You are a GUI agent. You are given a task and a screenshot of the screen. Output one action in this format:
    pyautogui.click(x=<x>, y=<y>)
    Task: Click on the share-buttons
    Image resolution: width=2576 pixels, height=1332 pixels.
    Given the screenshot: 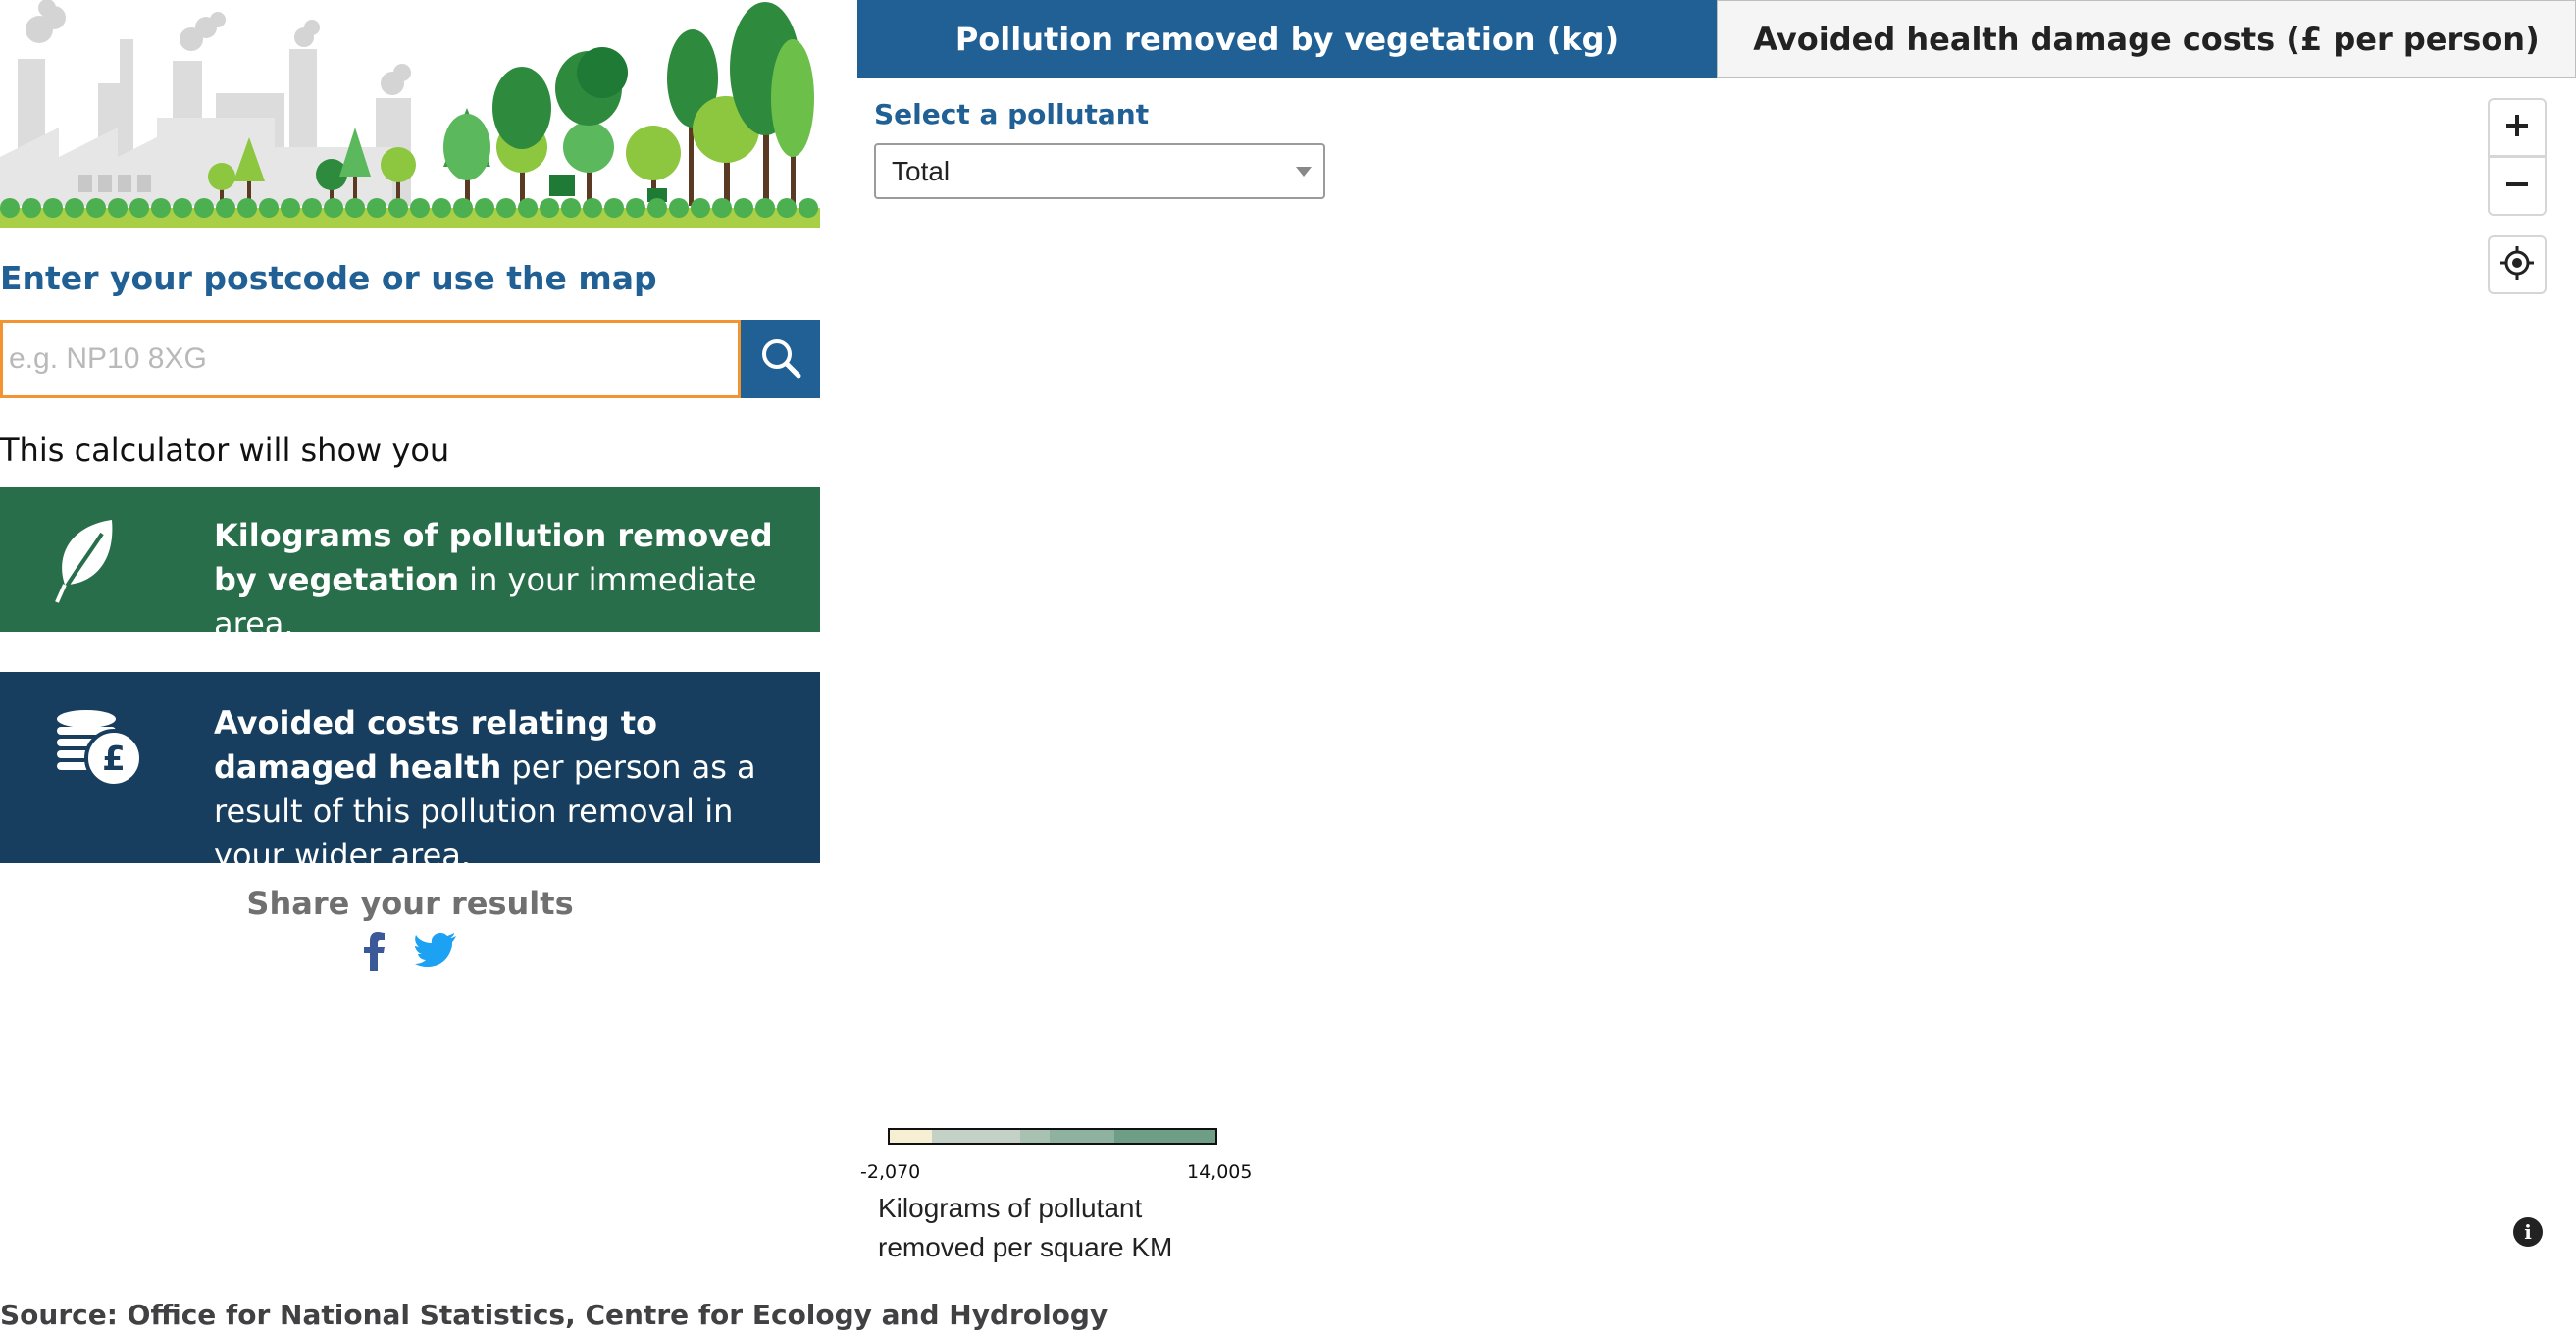 What is the action you would take?
    pyautogui.click(x=410, y=953)
    